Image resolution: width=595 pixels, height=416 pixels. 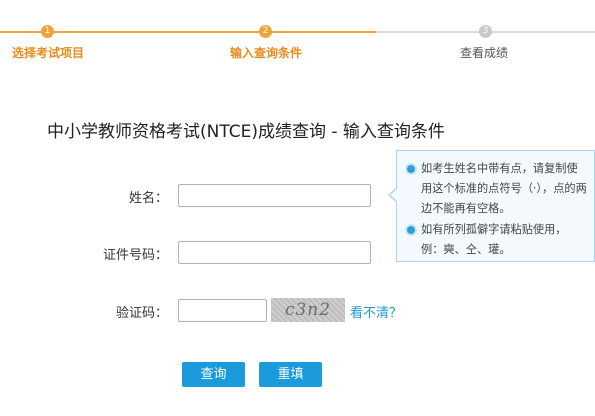 What do you see at coordinates (48, 53) in the screenshot?
I see `step-1-label: 选择考试项目` at bounding box center [48, 53].